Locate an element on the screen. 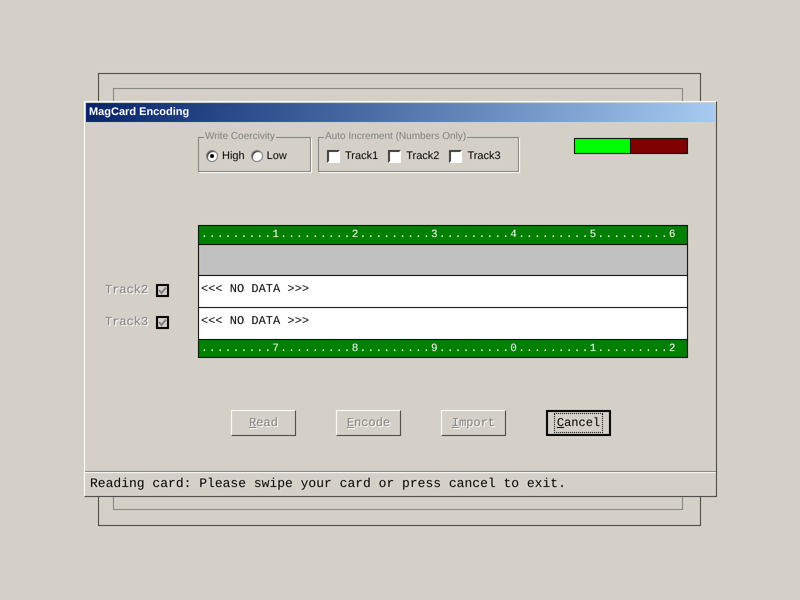  radio-label: Low is located at coordinates (276, 156).